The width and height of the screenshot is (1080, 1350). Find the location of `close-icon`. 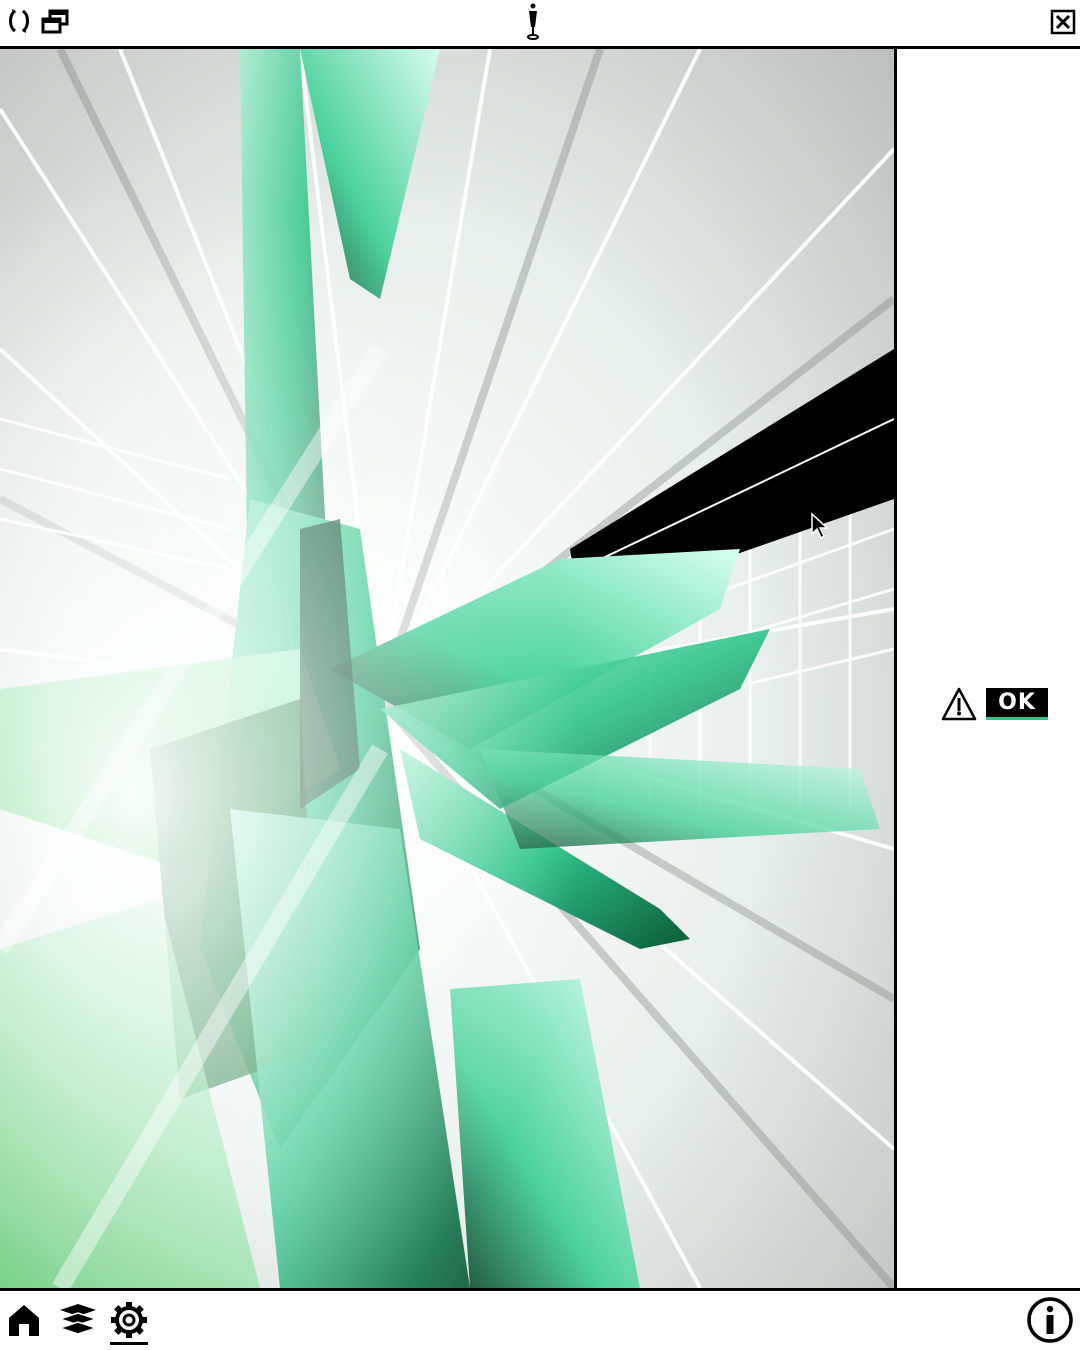

close-icon is located at coordinates (1063, 22).